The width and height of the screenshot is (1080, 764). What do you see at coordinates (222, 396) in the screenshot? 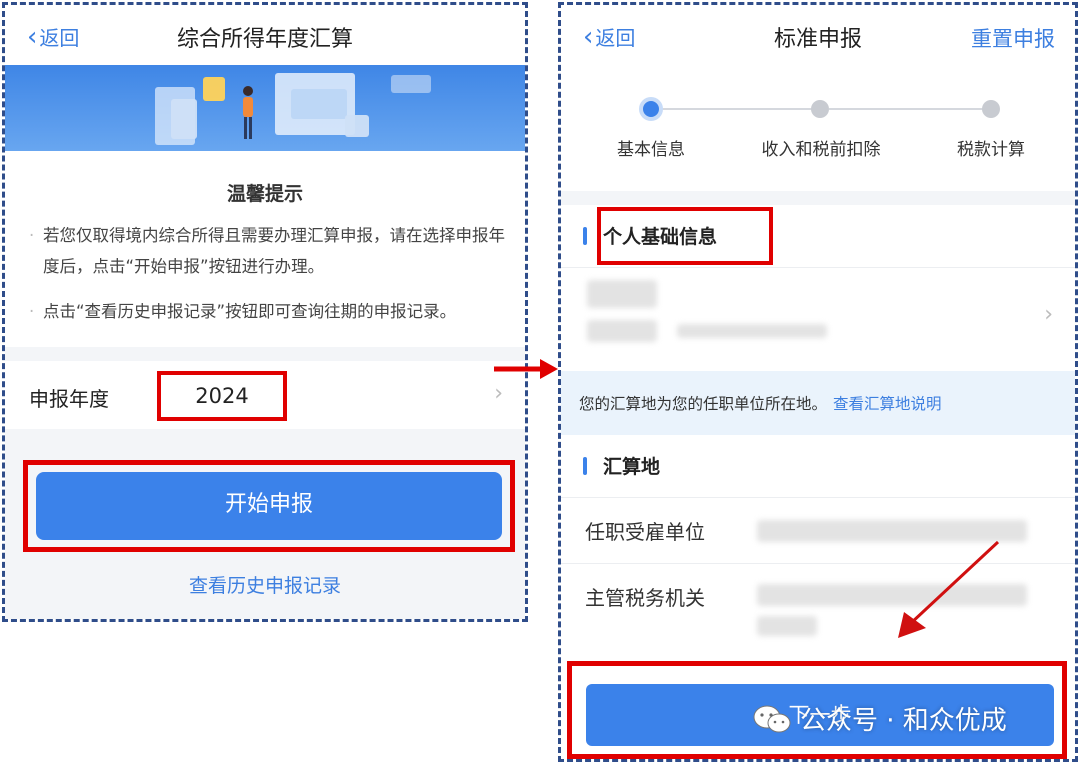
I see `year-value-highlight: 2024` at bounding box center [222, 396].